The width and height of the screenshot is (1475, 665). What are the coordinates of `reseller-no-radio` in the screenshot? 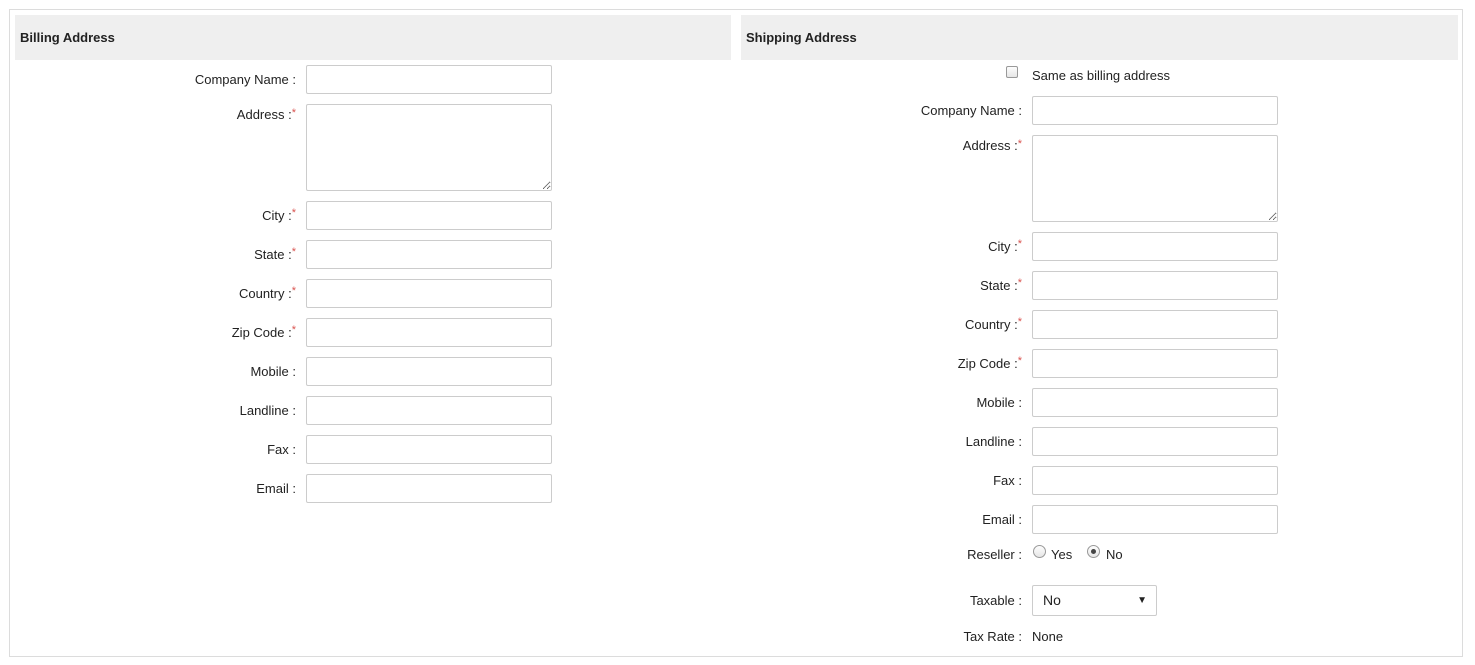 It's located at (1093, 551).